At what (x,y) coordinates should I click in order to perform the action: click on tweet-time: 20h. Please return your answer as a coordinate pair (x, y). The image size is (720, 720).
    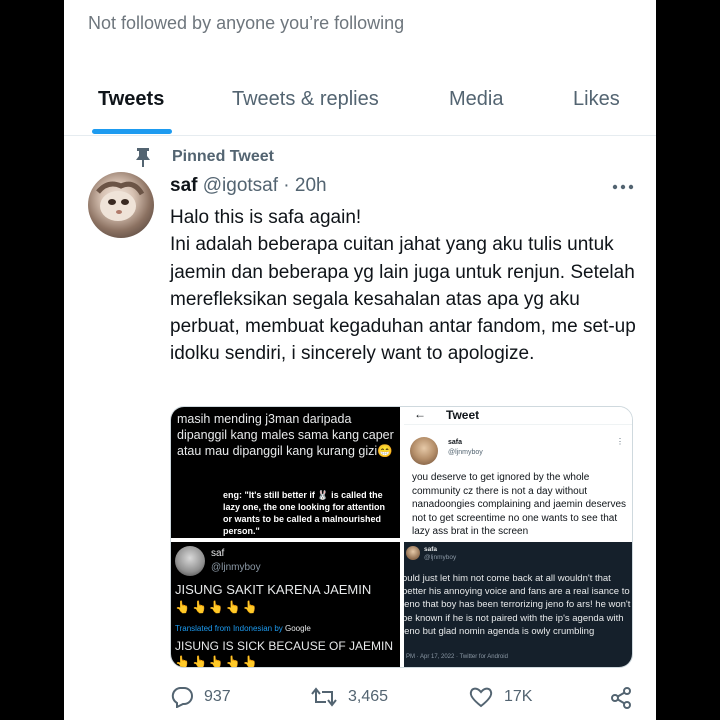
    Looking at the image, I should click on (311, 185).